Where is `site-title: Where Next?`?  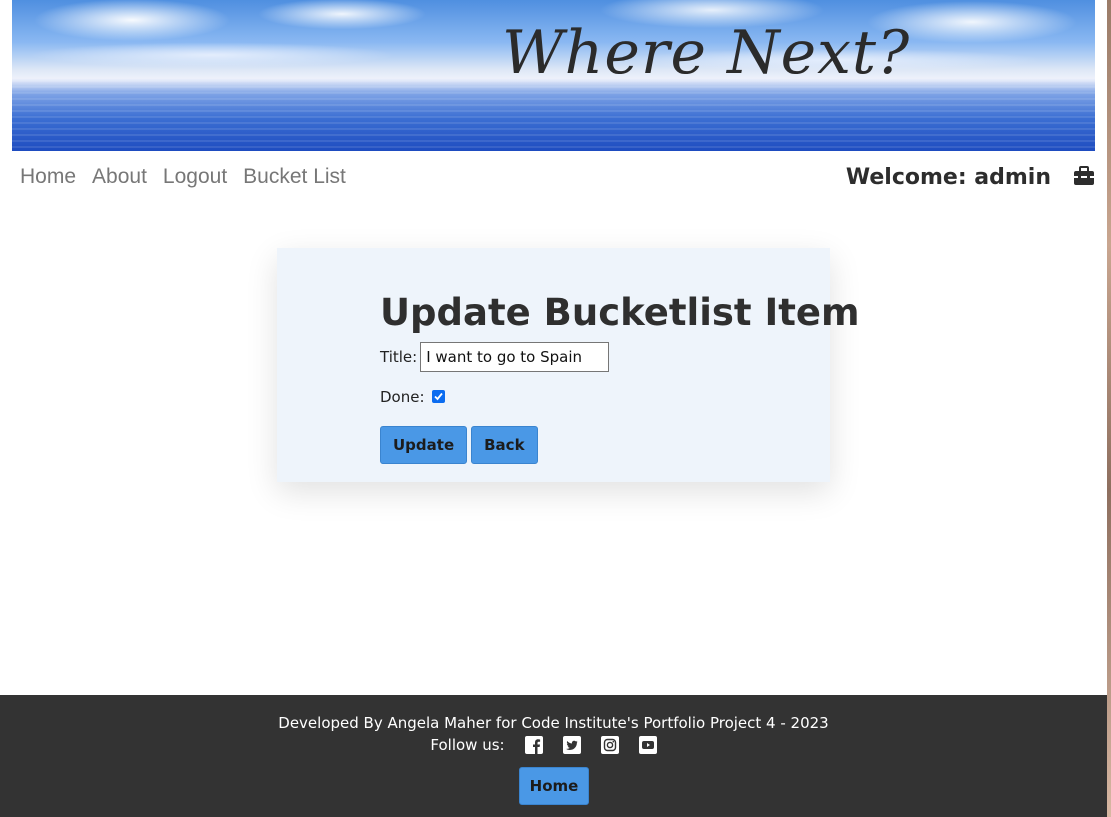
site-title: Where Next? is located at coordinates (706, 53).